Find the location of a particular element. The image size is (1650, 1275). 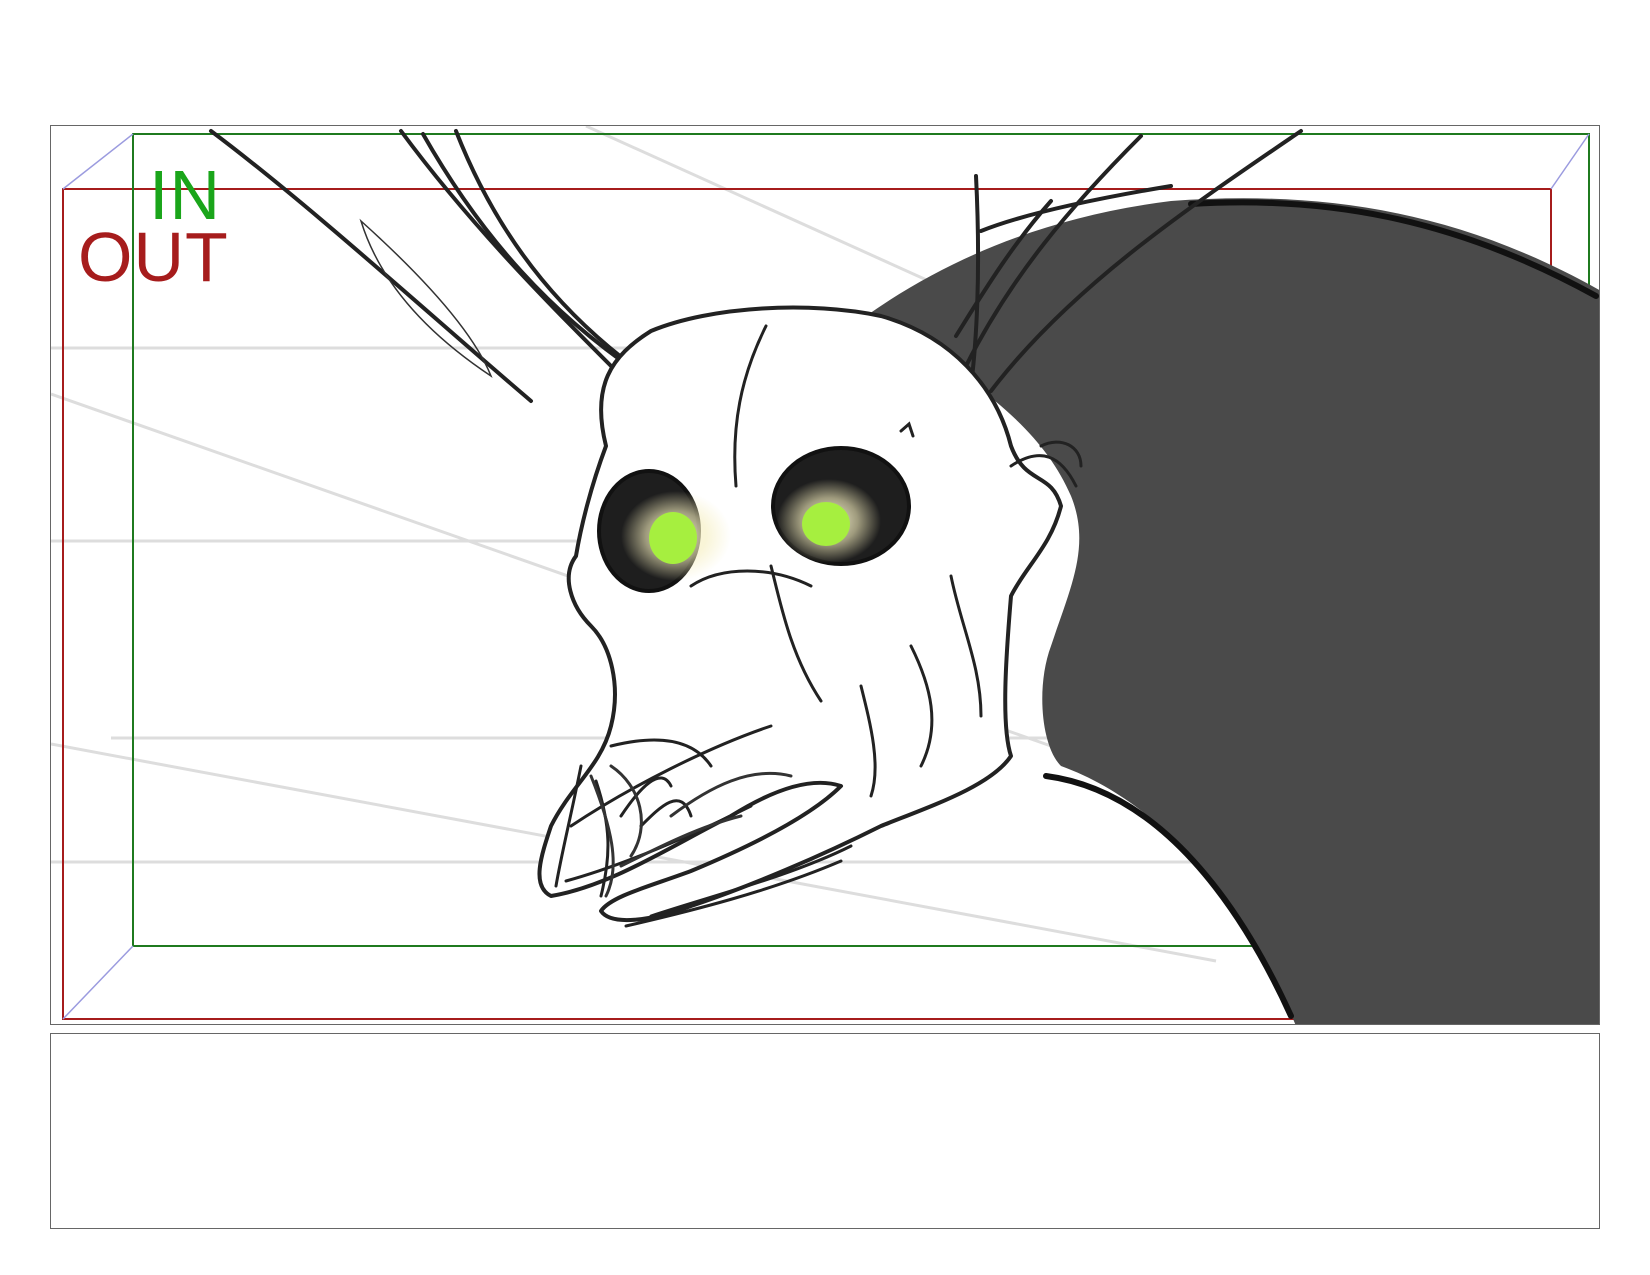

panel-notes-box is located at coordinates (825, 1131).